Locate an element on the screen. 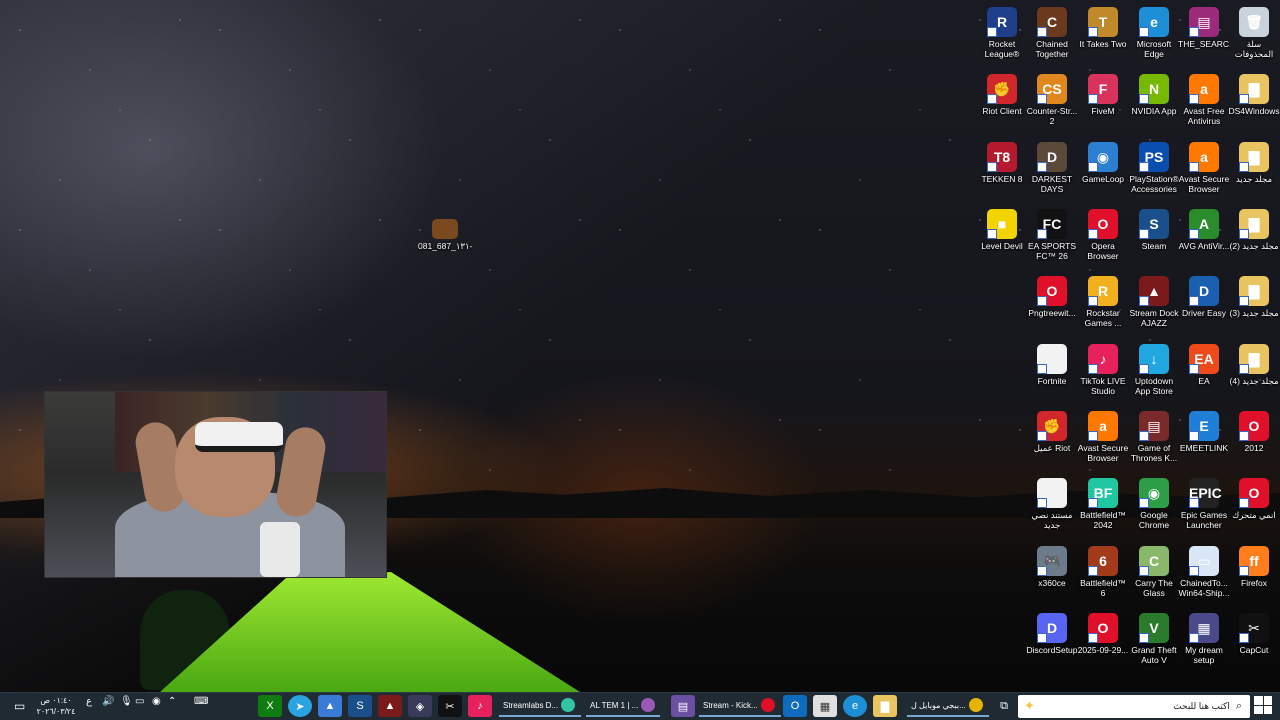 This screenshot has width=1280, height=720. desktop-shortcut: C Chained Together is located at coordinates (1052, 37).